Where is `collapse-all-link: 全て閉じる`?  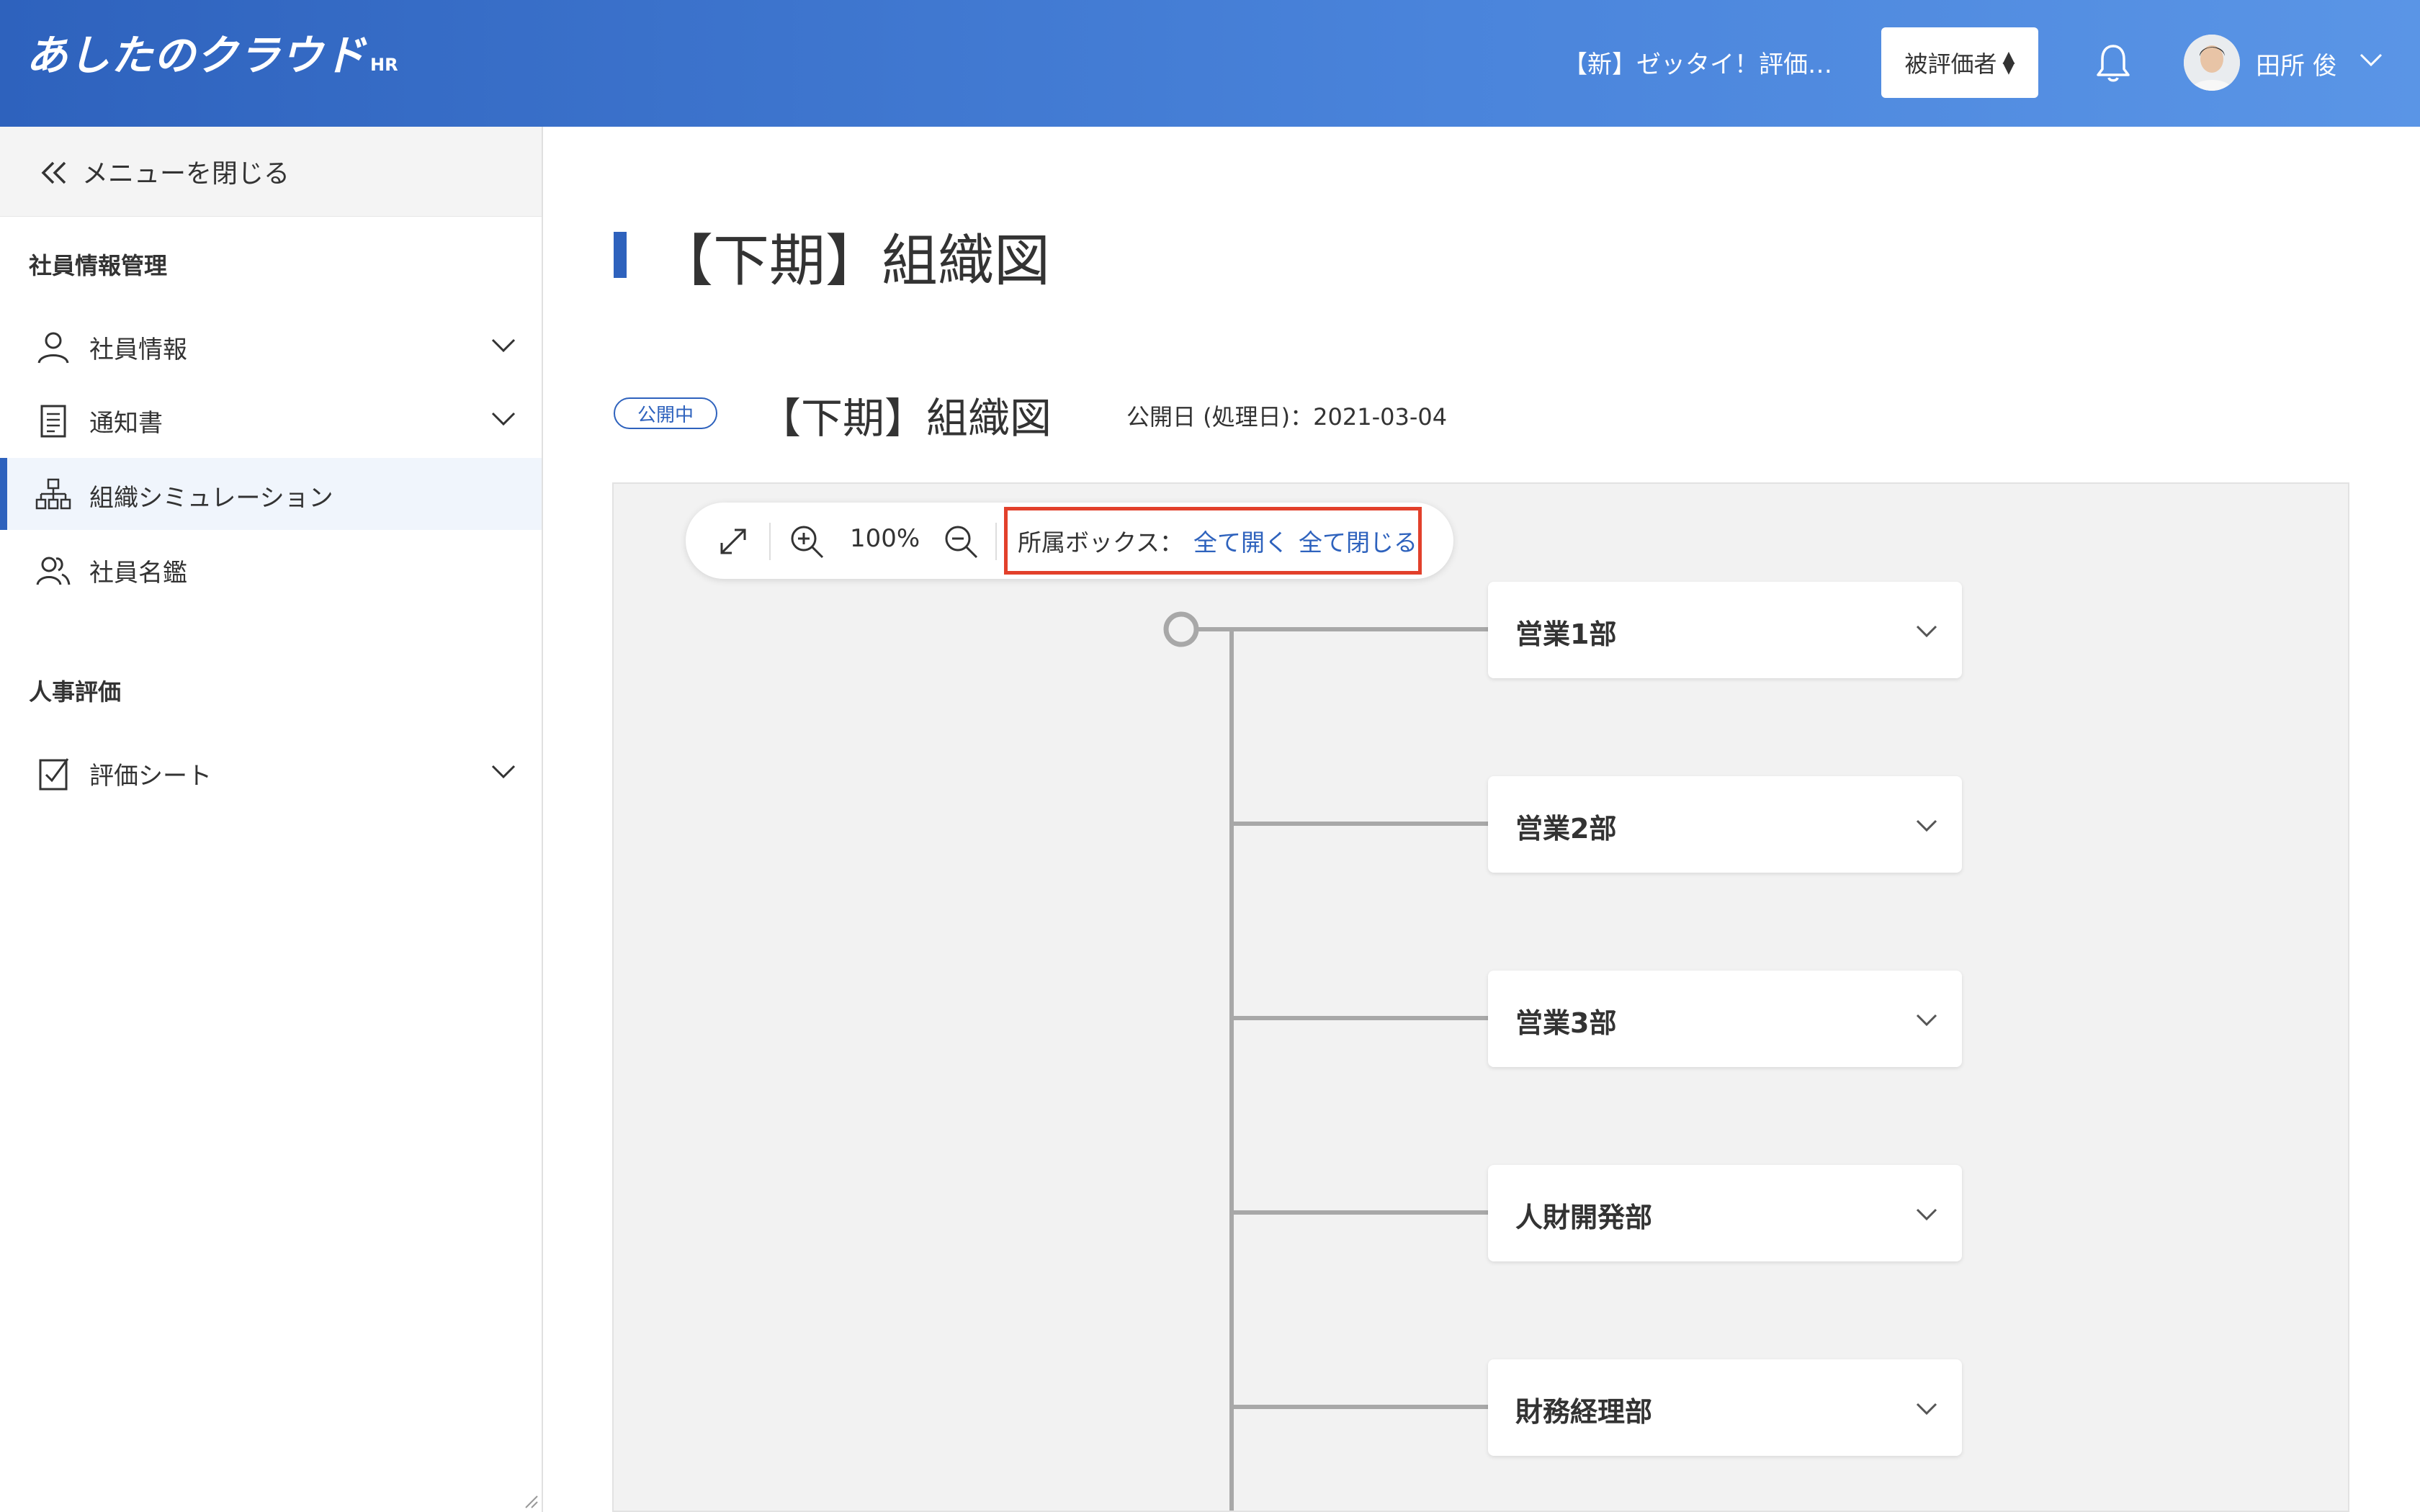 collapse-all-link: 全て閉じる is located at coordinates (1358, 540).